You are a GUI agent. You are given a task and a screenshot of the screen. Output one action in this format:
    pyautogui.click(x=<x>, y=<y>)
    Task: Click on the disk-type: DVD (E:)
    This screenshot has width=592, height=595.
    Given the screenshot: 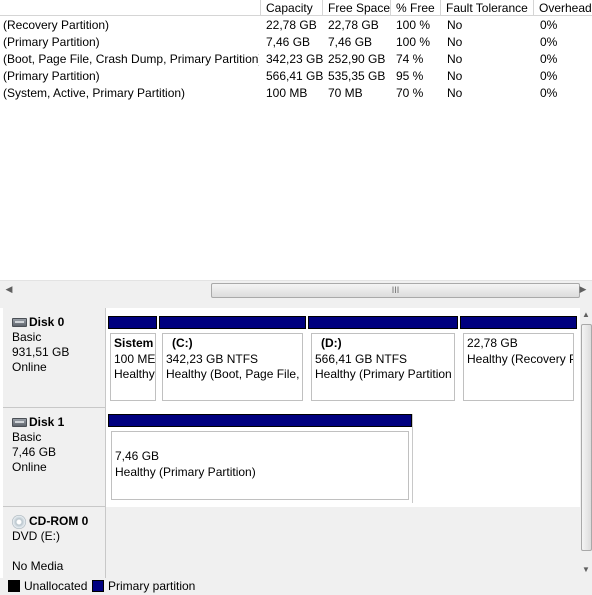 What is the action you would take?
    pyautogui.click(x=36, y=536)
    